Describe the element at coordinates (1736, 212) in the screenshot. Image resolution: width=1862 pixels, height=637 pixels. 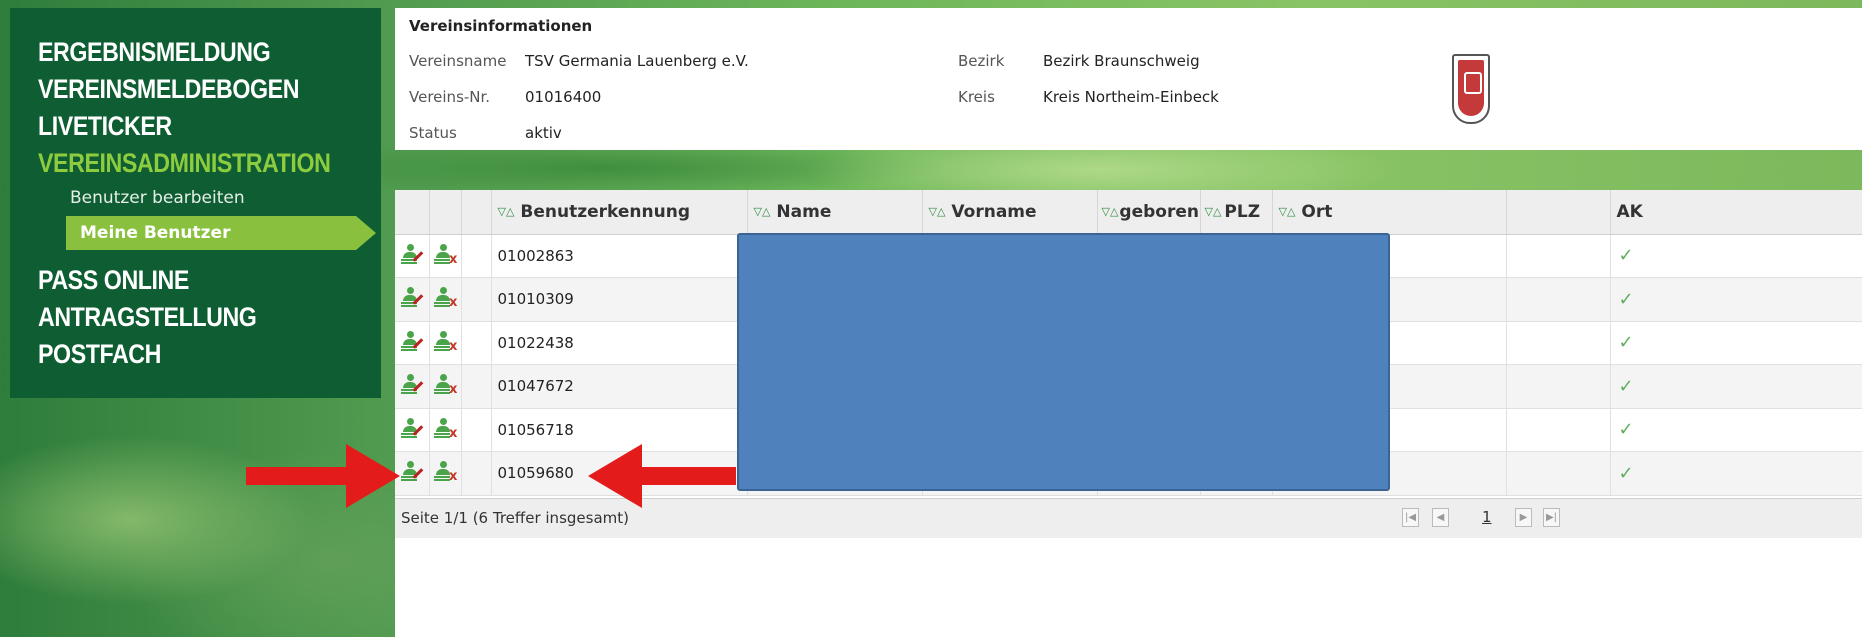
I see `col-ak: AK` at that location.